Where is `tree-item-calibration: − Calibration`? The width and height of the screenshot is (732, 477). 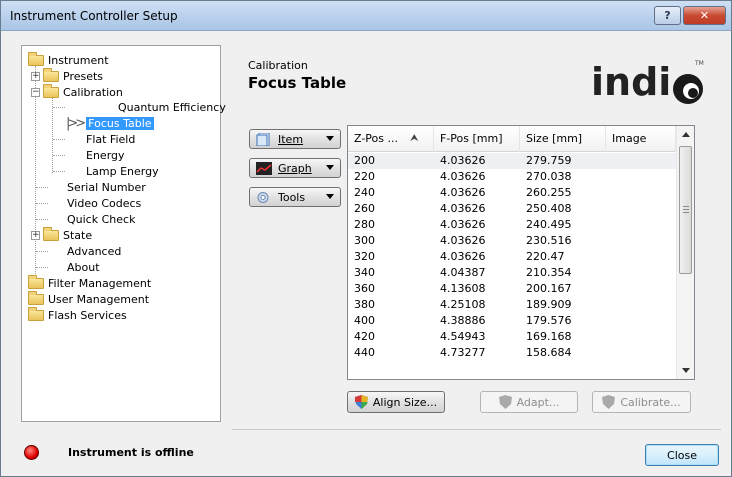 tree-item-calibration: − Calibration is located at coordinates (77, 91).